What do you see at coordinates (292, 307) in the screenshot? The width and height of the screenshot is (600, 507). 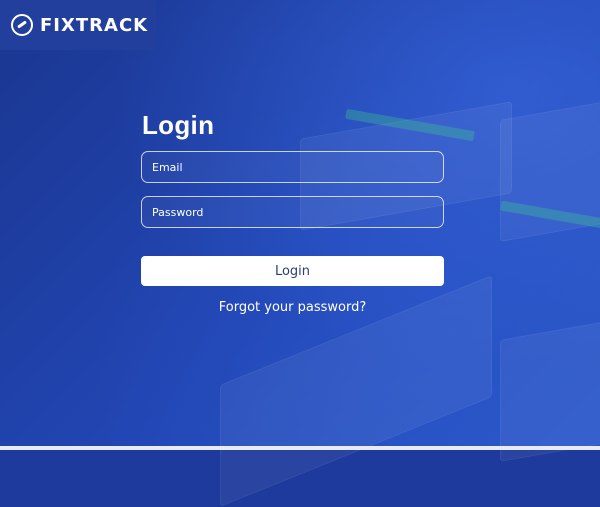 I see `forgot-password-link: Forgot your password?` at bounding box center [292, 307].